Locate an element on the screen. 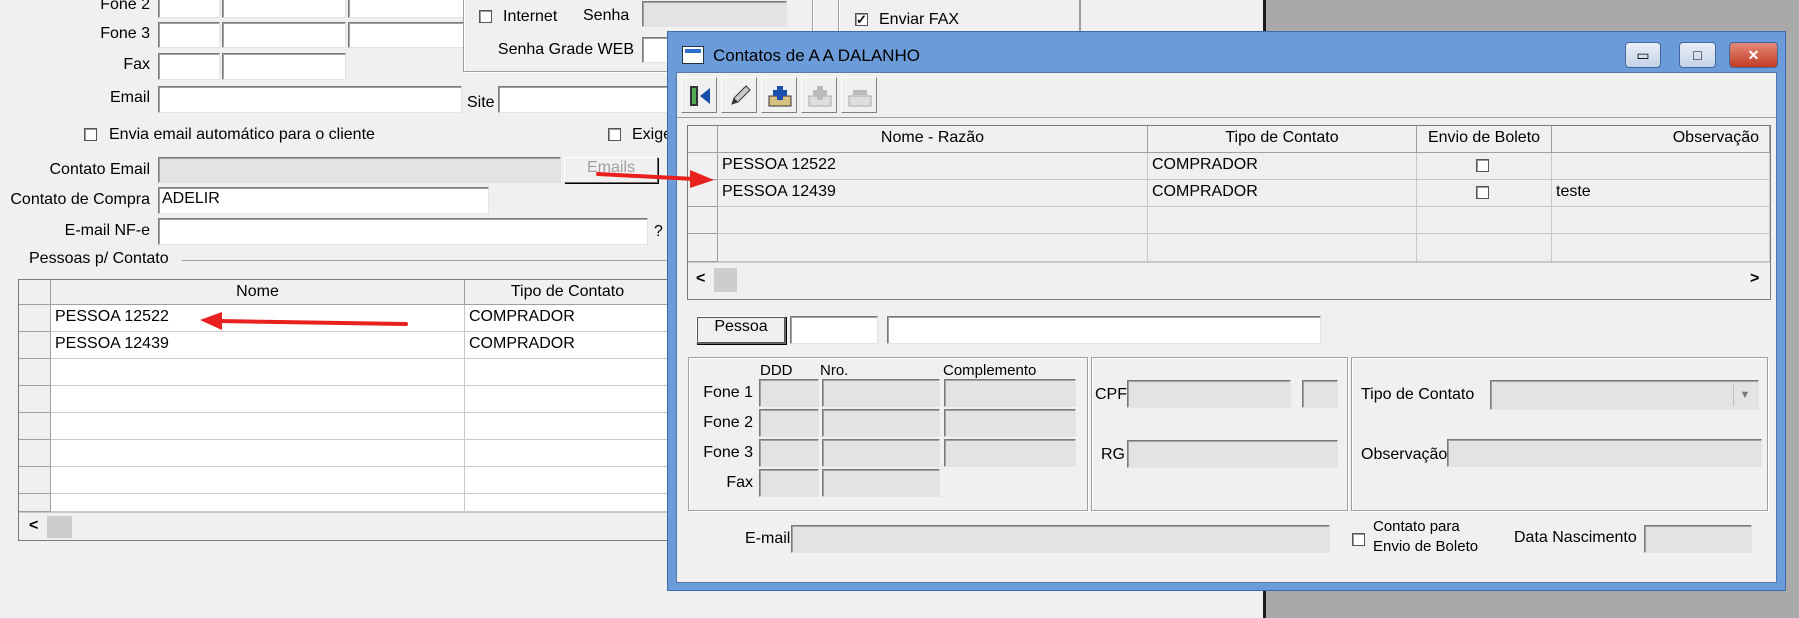 Image resolution: width=1799 pixels, height=618 pixels. exige-checkbox is located at coordinates (614, 134).